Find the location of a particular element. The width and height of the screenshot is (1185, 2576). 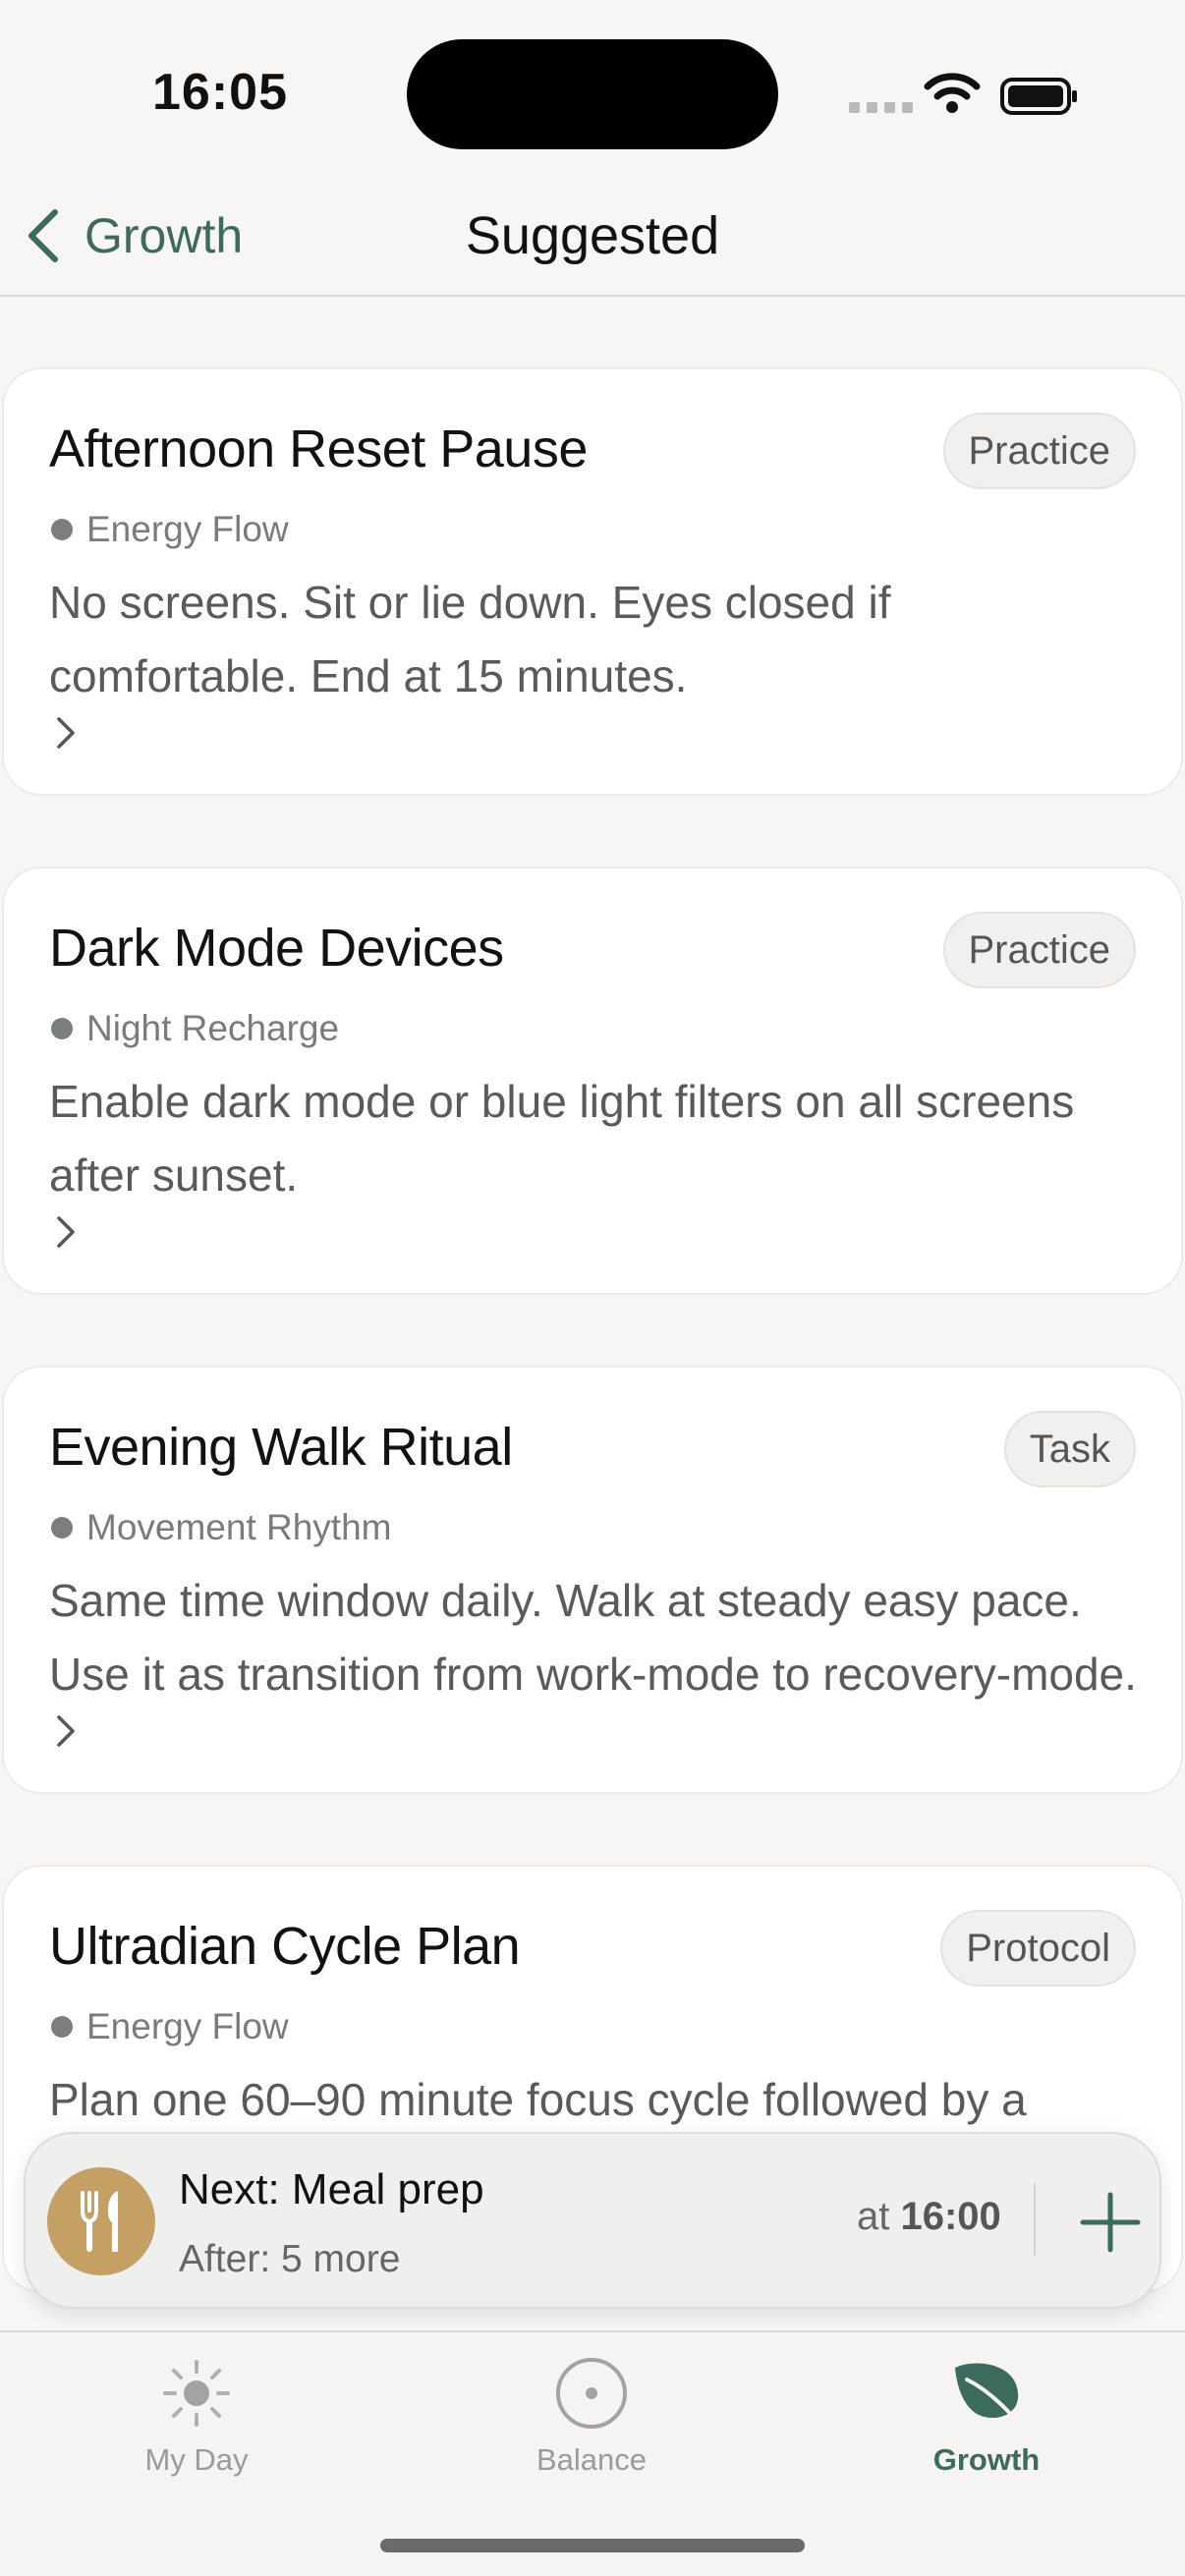

divider is located at coordinates (1035, 2219).